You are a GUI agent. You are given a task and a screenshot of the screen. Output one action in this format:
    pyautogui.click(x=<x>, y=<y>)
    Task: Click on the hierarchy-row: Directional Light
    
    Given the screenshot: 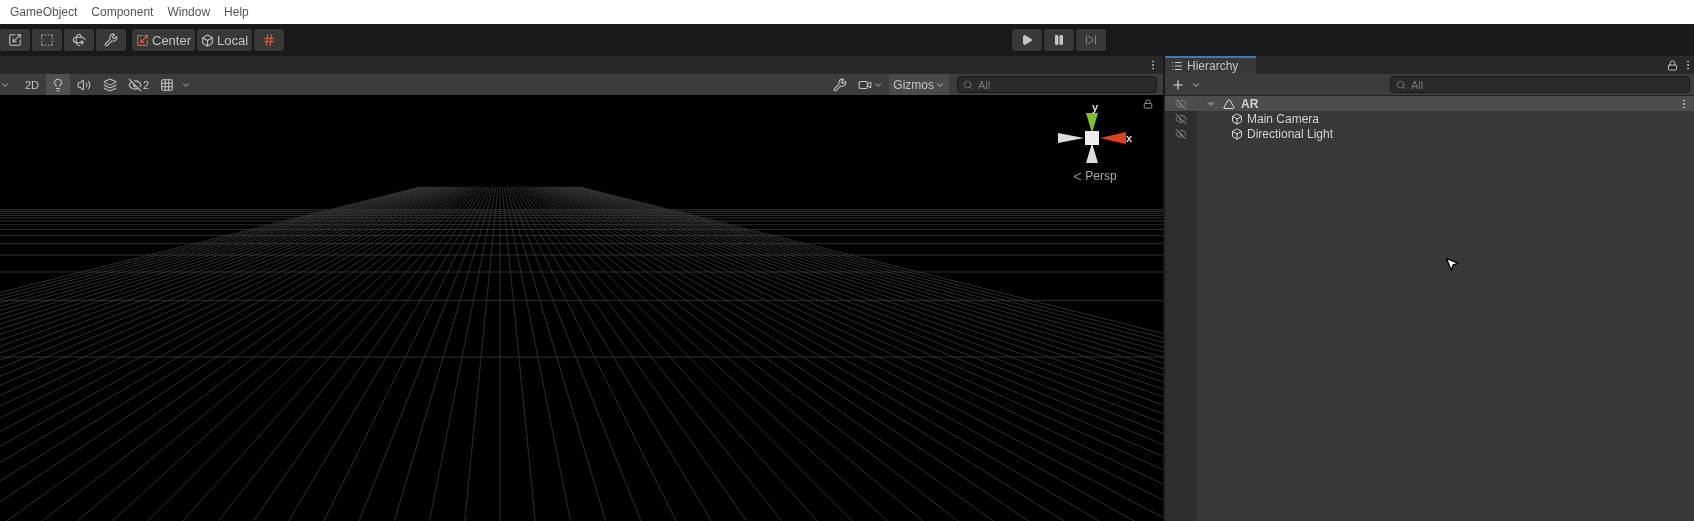 What is the action you would take?
    pyautogui.click(x=1429, y=133)
    